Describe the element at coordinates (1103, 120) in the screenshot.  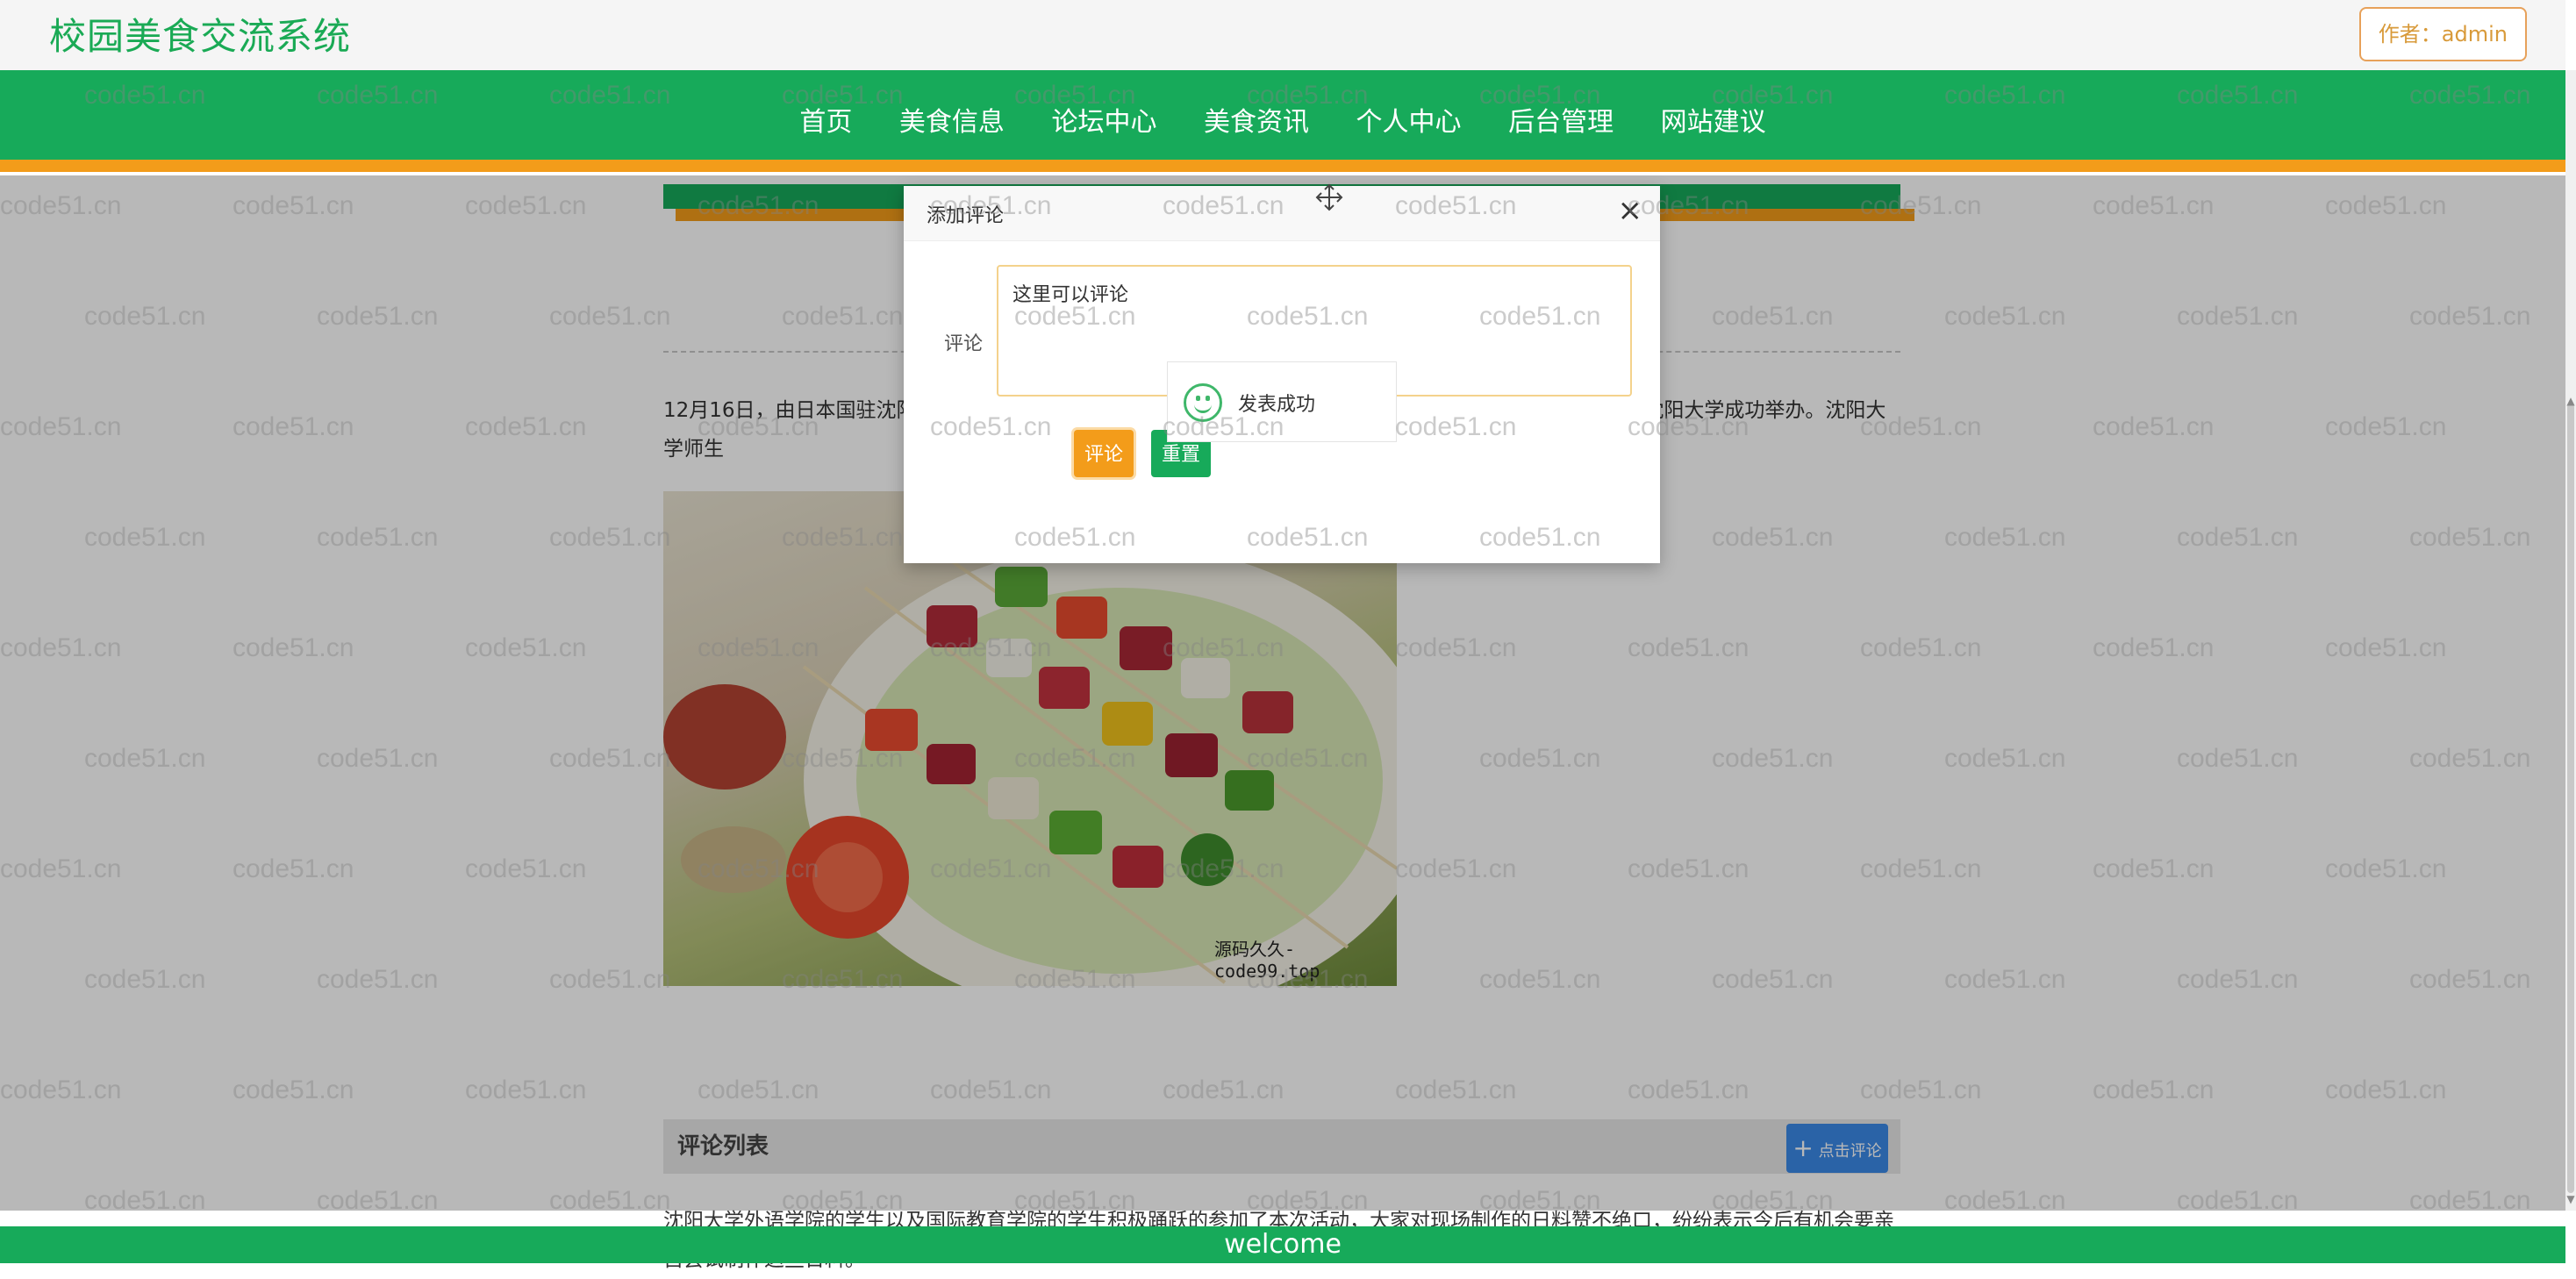
I see `nav-item-forum: 论坛中心` at that location.